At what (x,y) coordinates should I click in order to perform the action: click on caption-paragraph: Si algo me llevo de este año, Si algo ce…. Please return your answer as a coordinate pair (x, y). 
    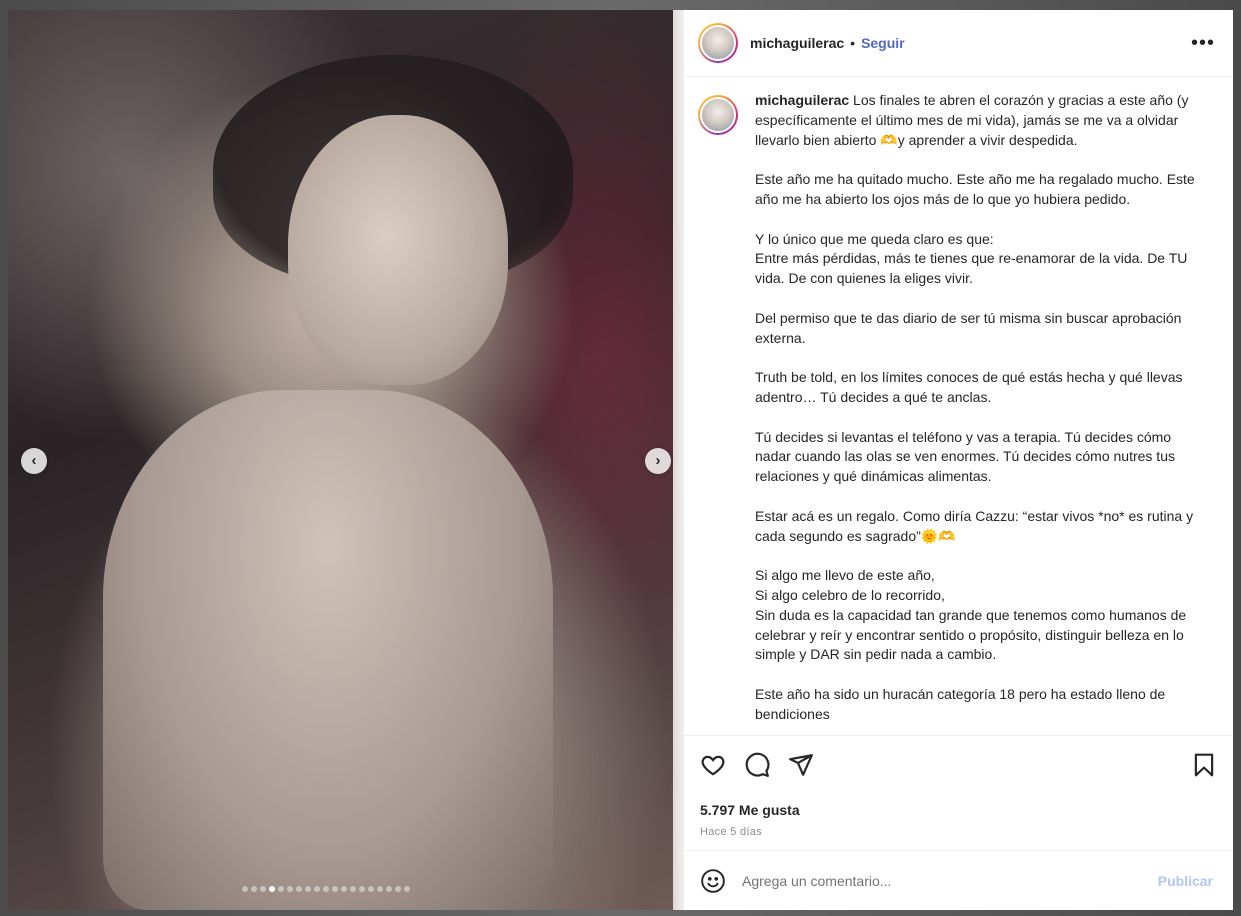
    Looking at the image, I should click on (971, 615).